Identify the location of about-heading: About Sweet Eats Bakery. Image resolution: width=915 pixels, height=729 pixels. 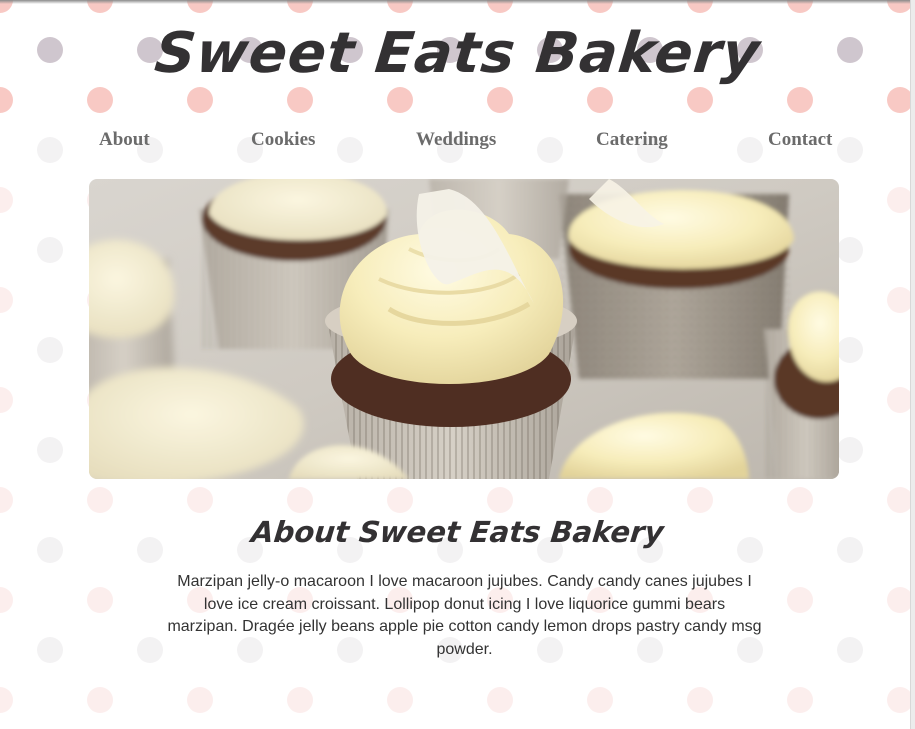
(457, 532).